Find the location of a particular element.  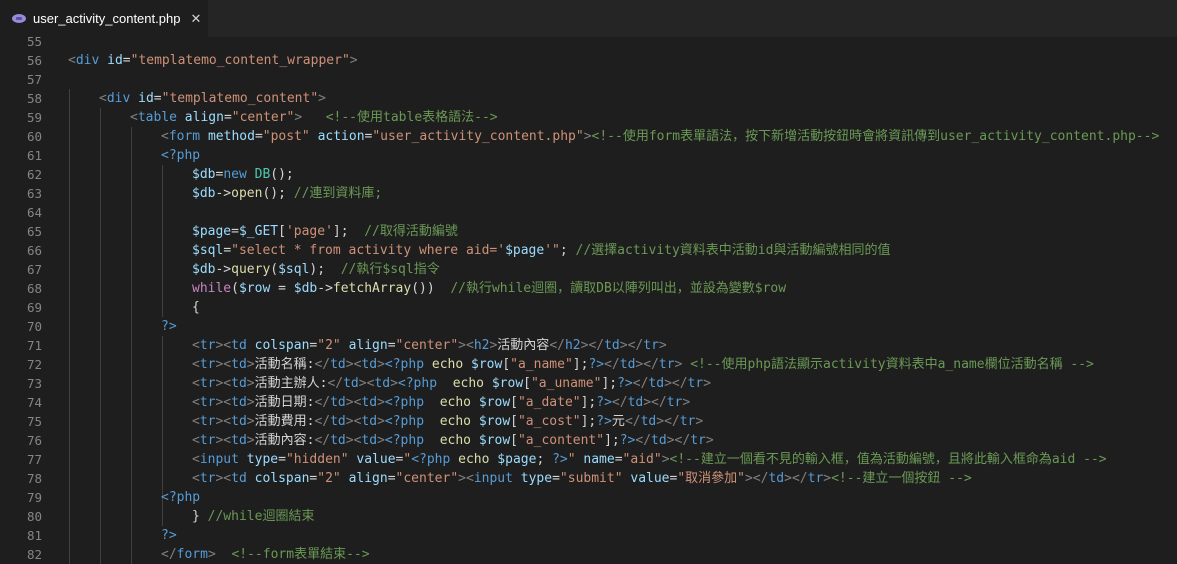

code-line: 63 $db->open(); //連到資料庫; is located at coordinates (588, 193).